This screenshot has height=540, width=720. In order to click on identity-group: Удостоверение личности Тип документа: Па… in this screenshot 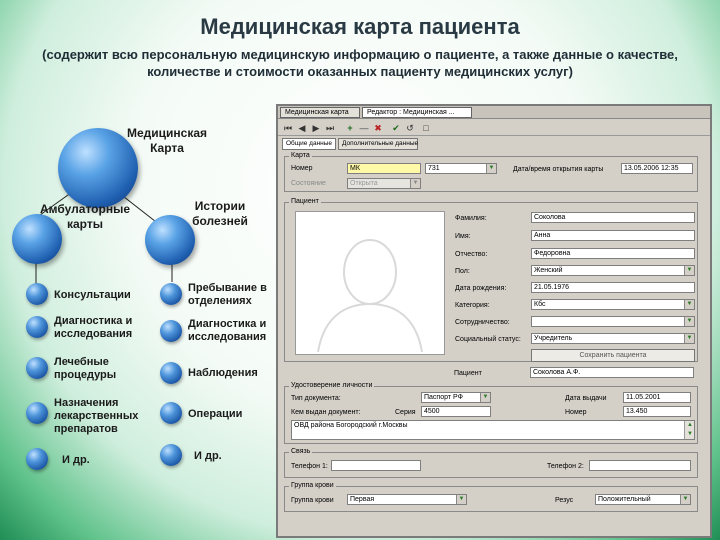, I will do `click(491, 413)`.